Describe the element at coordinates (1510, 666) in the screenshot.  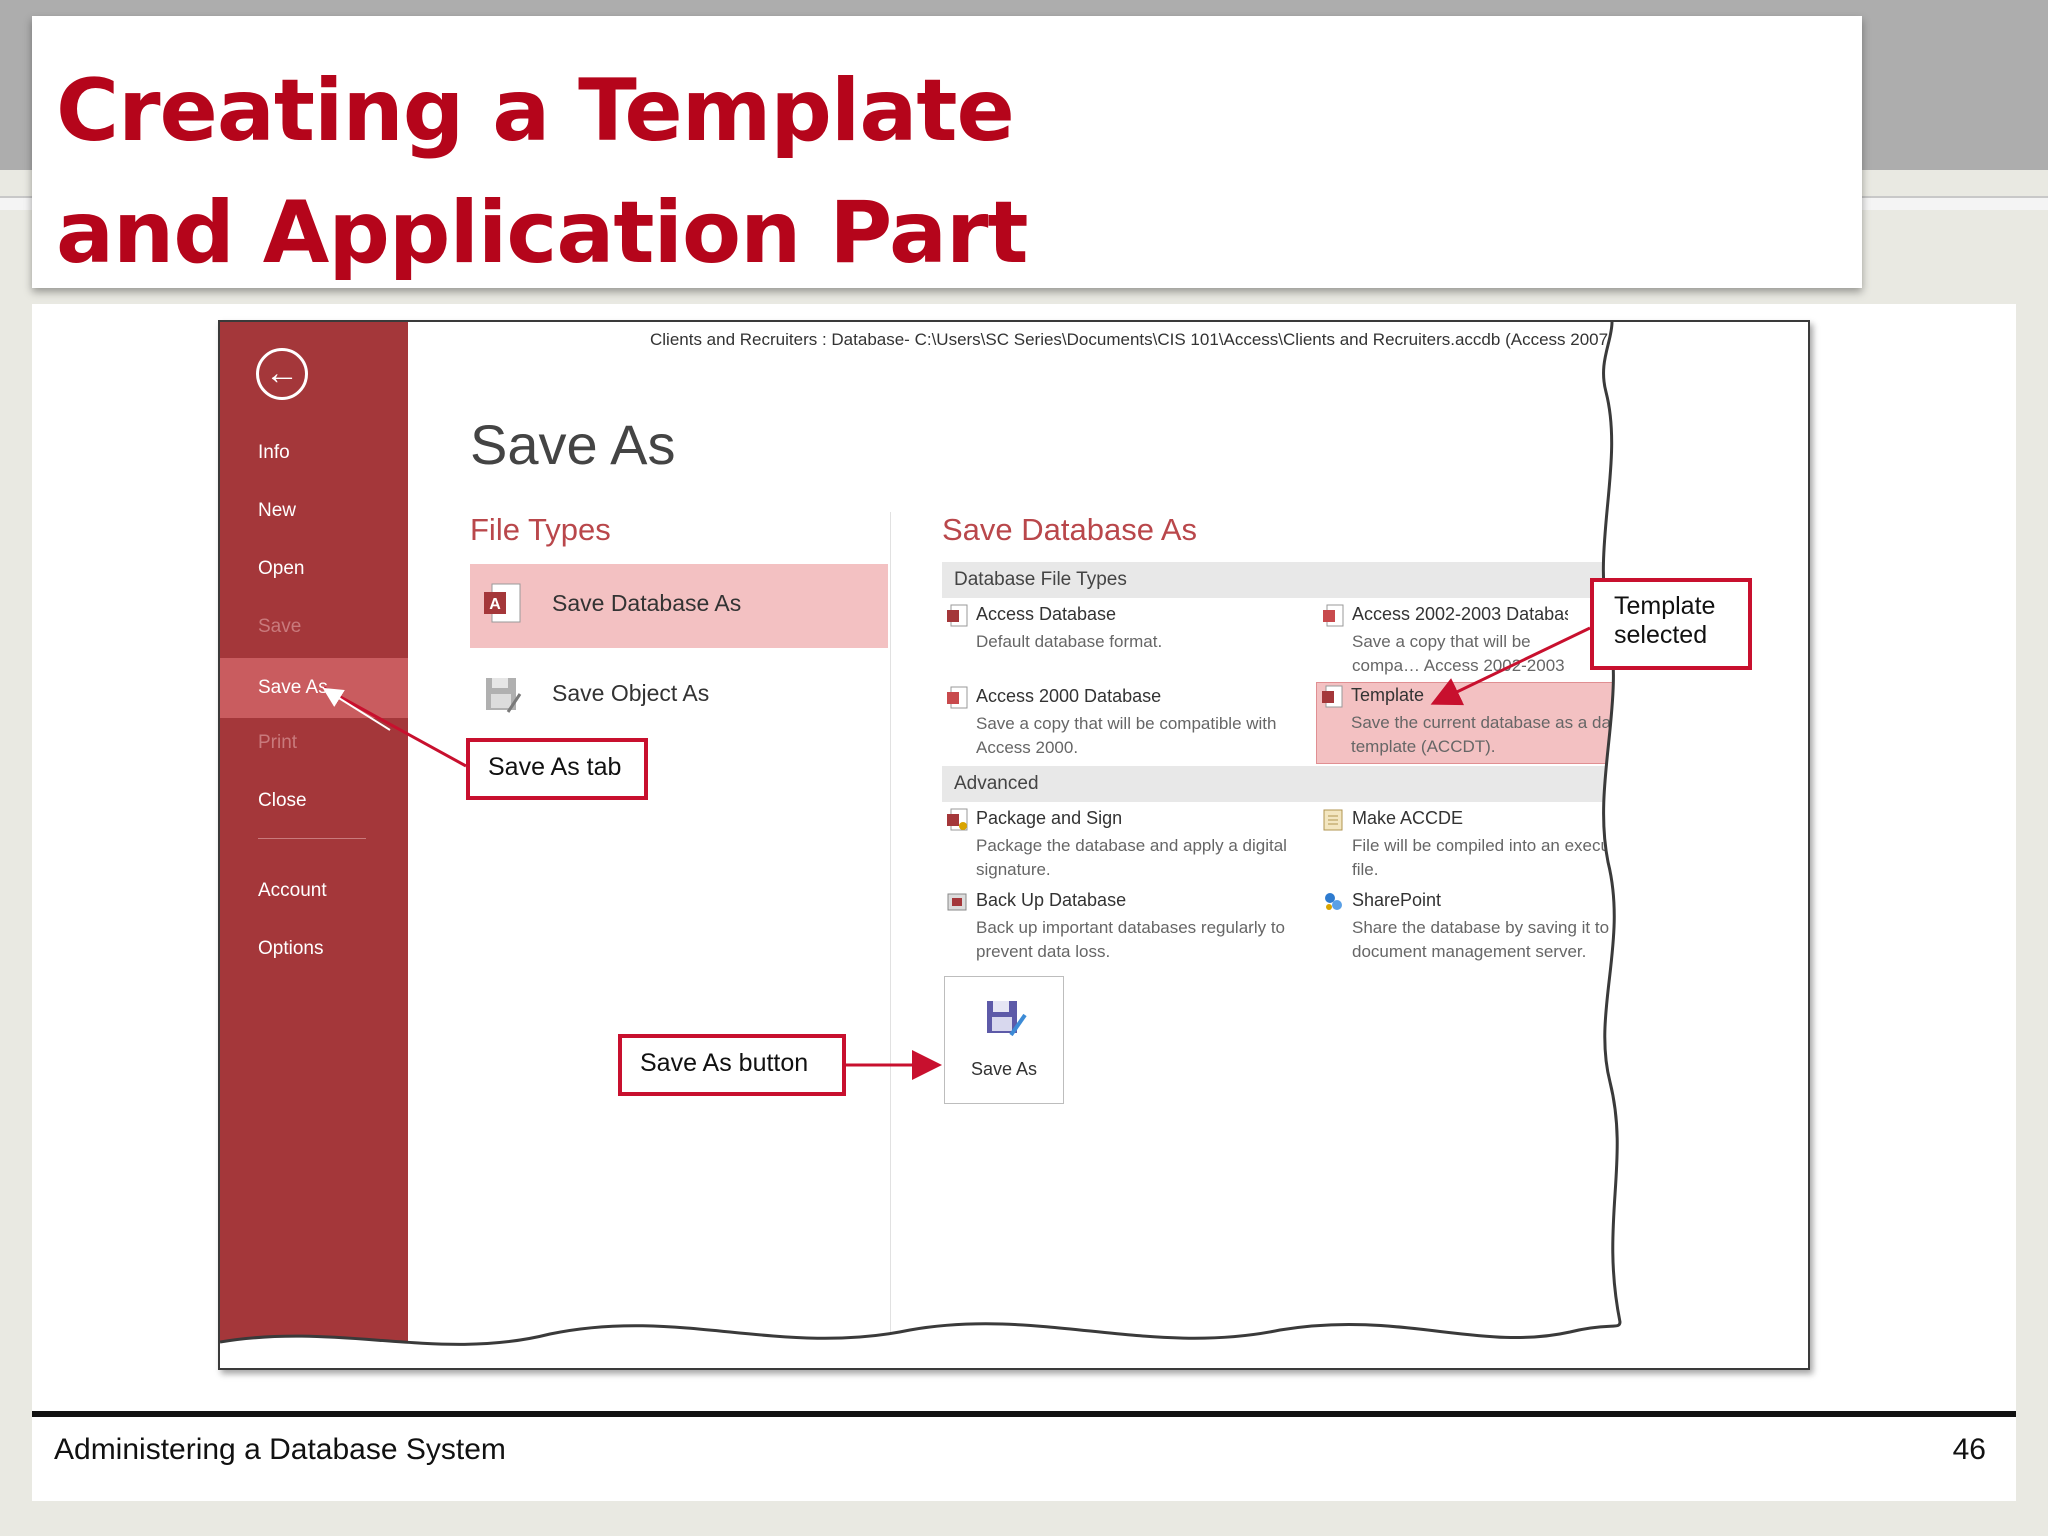
I see `template-arrow` at that location.